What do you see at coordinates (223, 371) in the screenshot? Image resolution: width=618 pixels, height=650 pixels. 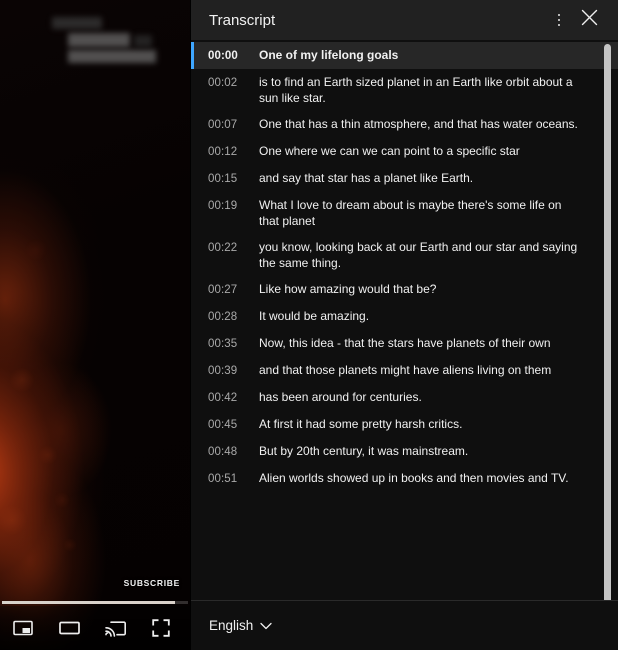 I see `segment-timestamp: 00:39` at bounding box center [223, 371].